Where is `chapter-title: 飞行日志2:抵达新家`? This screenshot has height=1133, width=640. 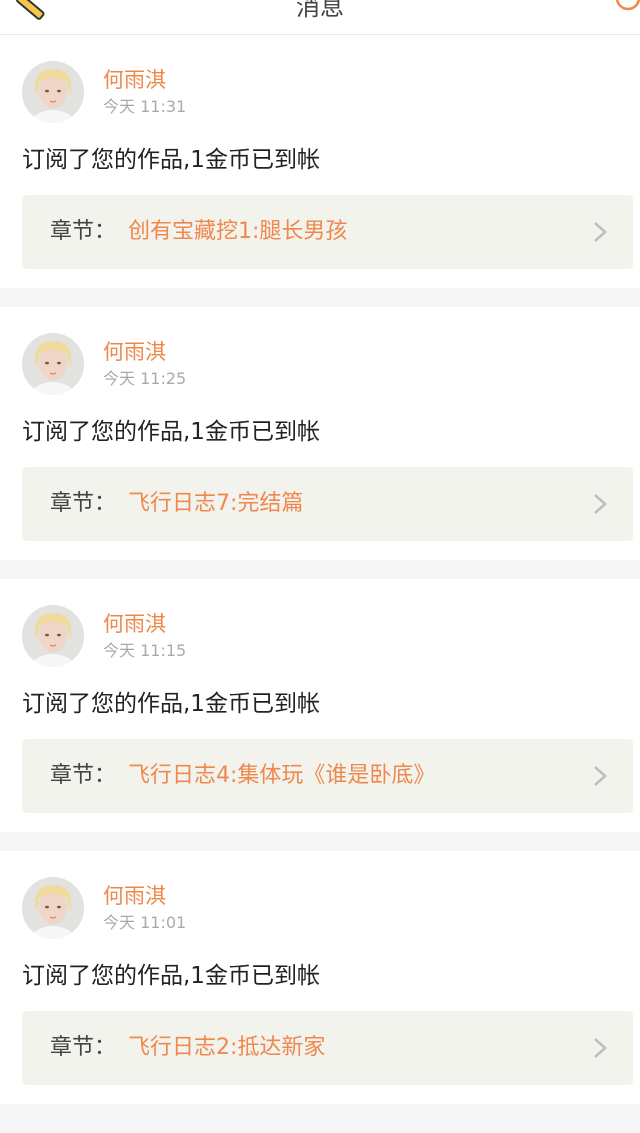
chapter-title: 飞行日志2:抵达新家 is located at coordinates (227, 1047).